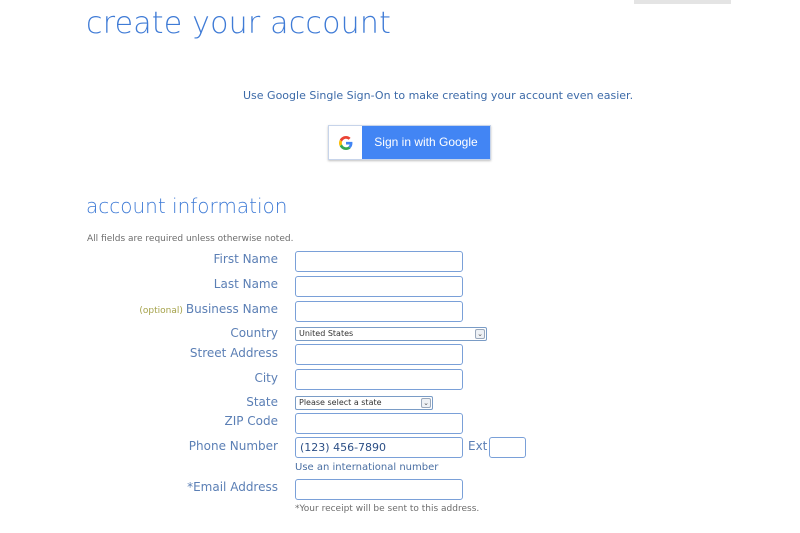 Image resolution: width=800 pixels, height=533 pixels. Describe the element at coordinates (379, 354) in the screenshot. I see `street-address-input` at that location.